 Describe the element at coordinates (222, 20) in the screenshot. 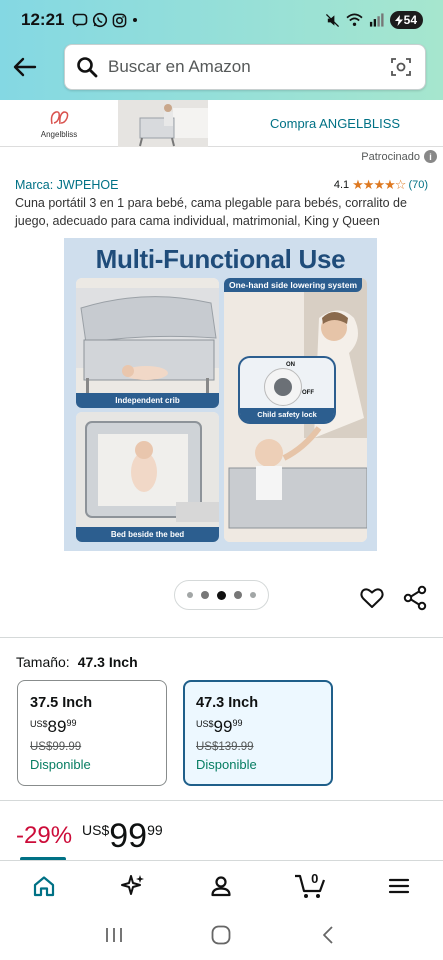

I see `status-bar: 12:21 54` at that location.